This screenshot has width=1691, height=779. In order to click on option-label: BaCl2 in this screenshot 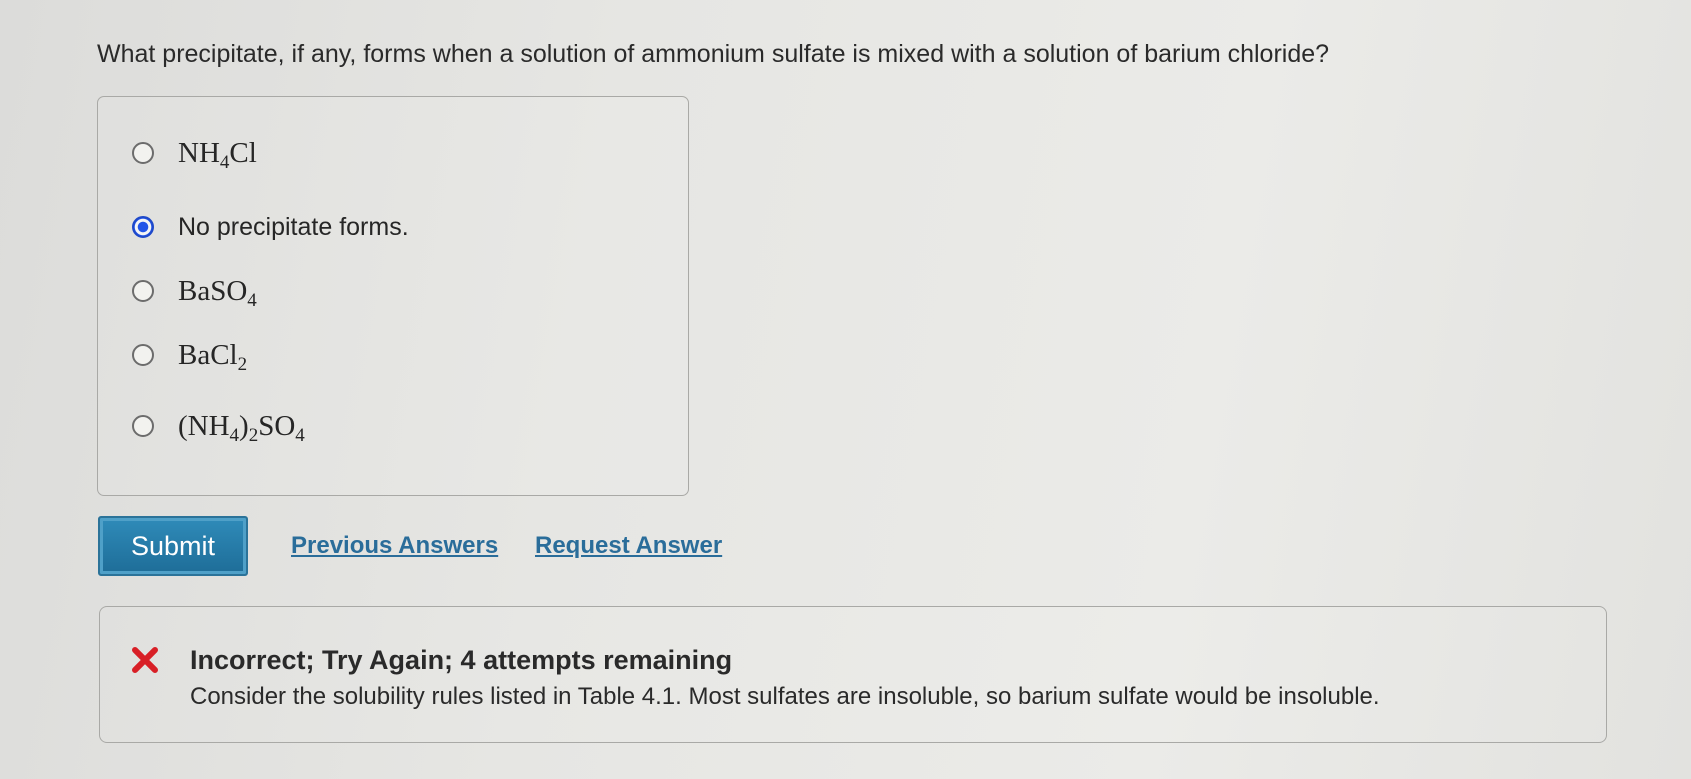, I will do `click(213, 356)`.